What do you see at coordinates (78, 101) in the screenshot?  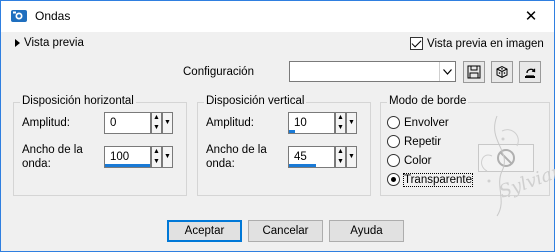 I see `horizontal-group-title: Disposición horizontal` at bounding box center [78, 101].